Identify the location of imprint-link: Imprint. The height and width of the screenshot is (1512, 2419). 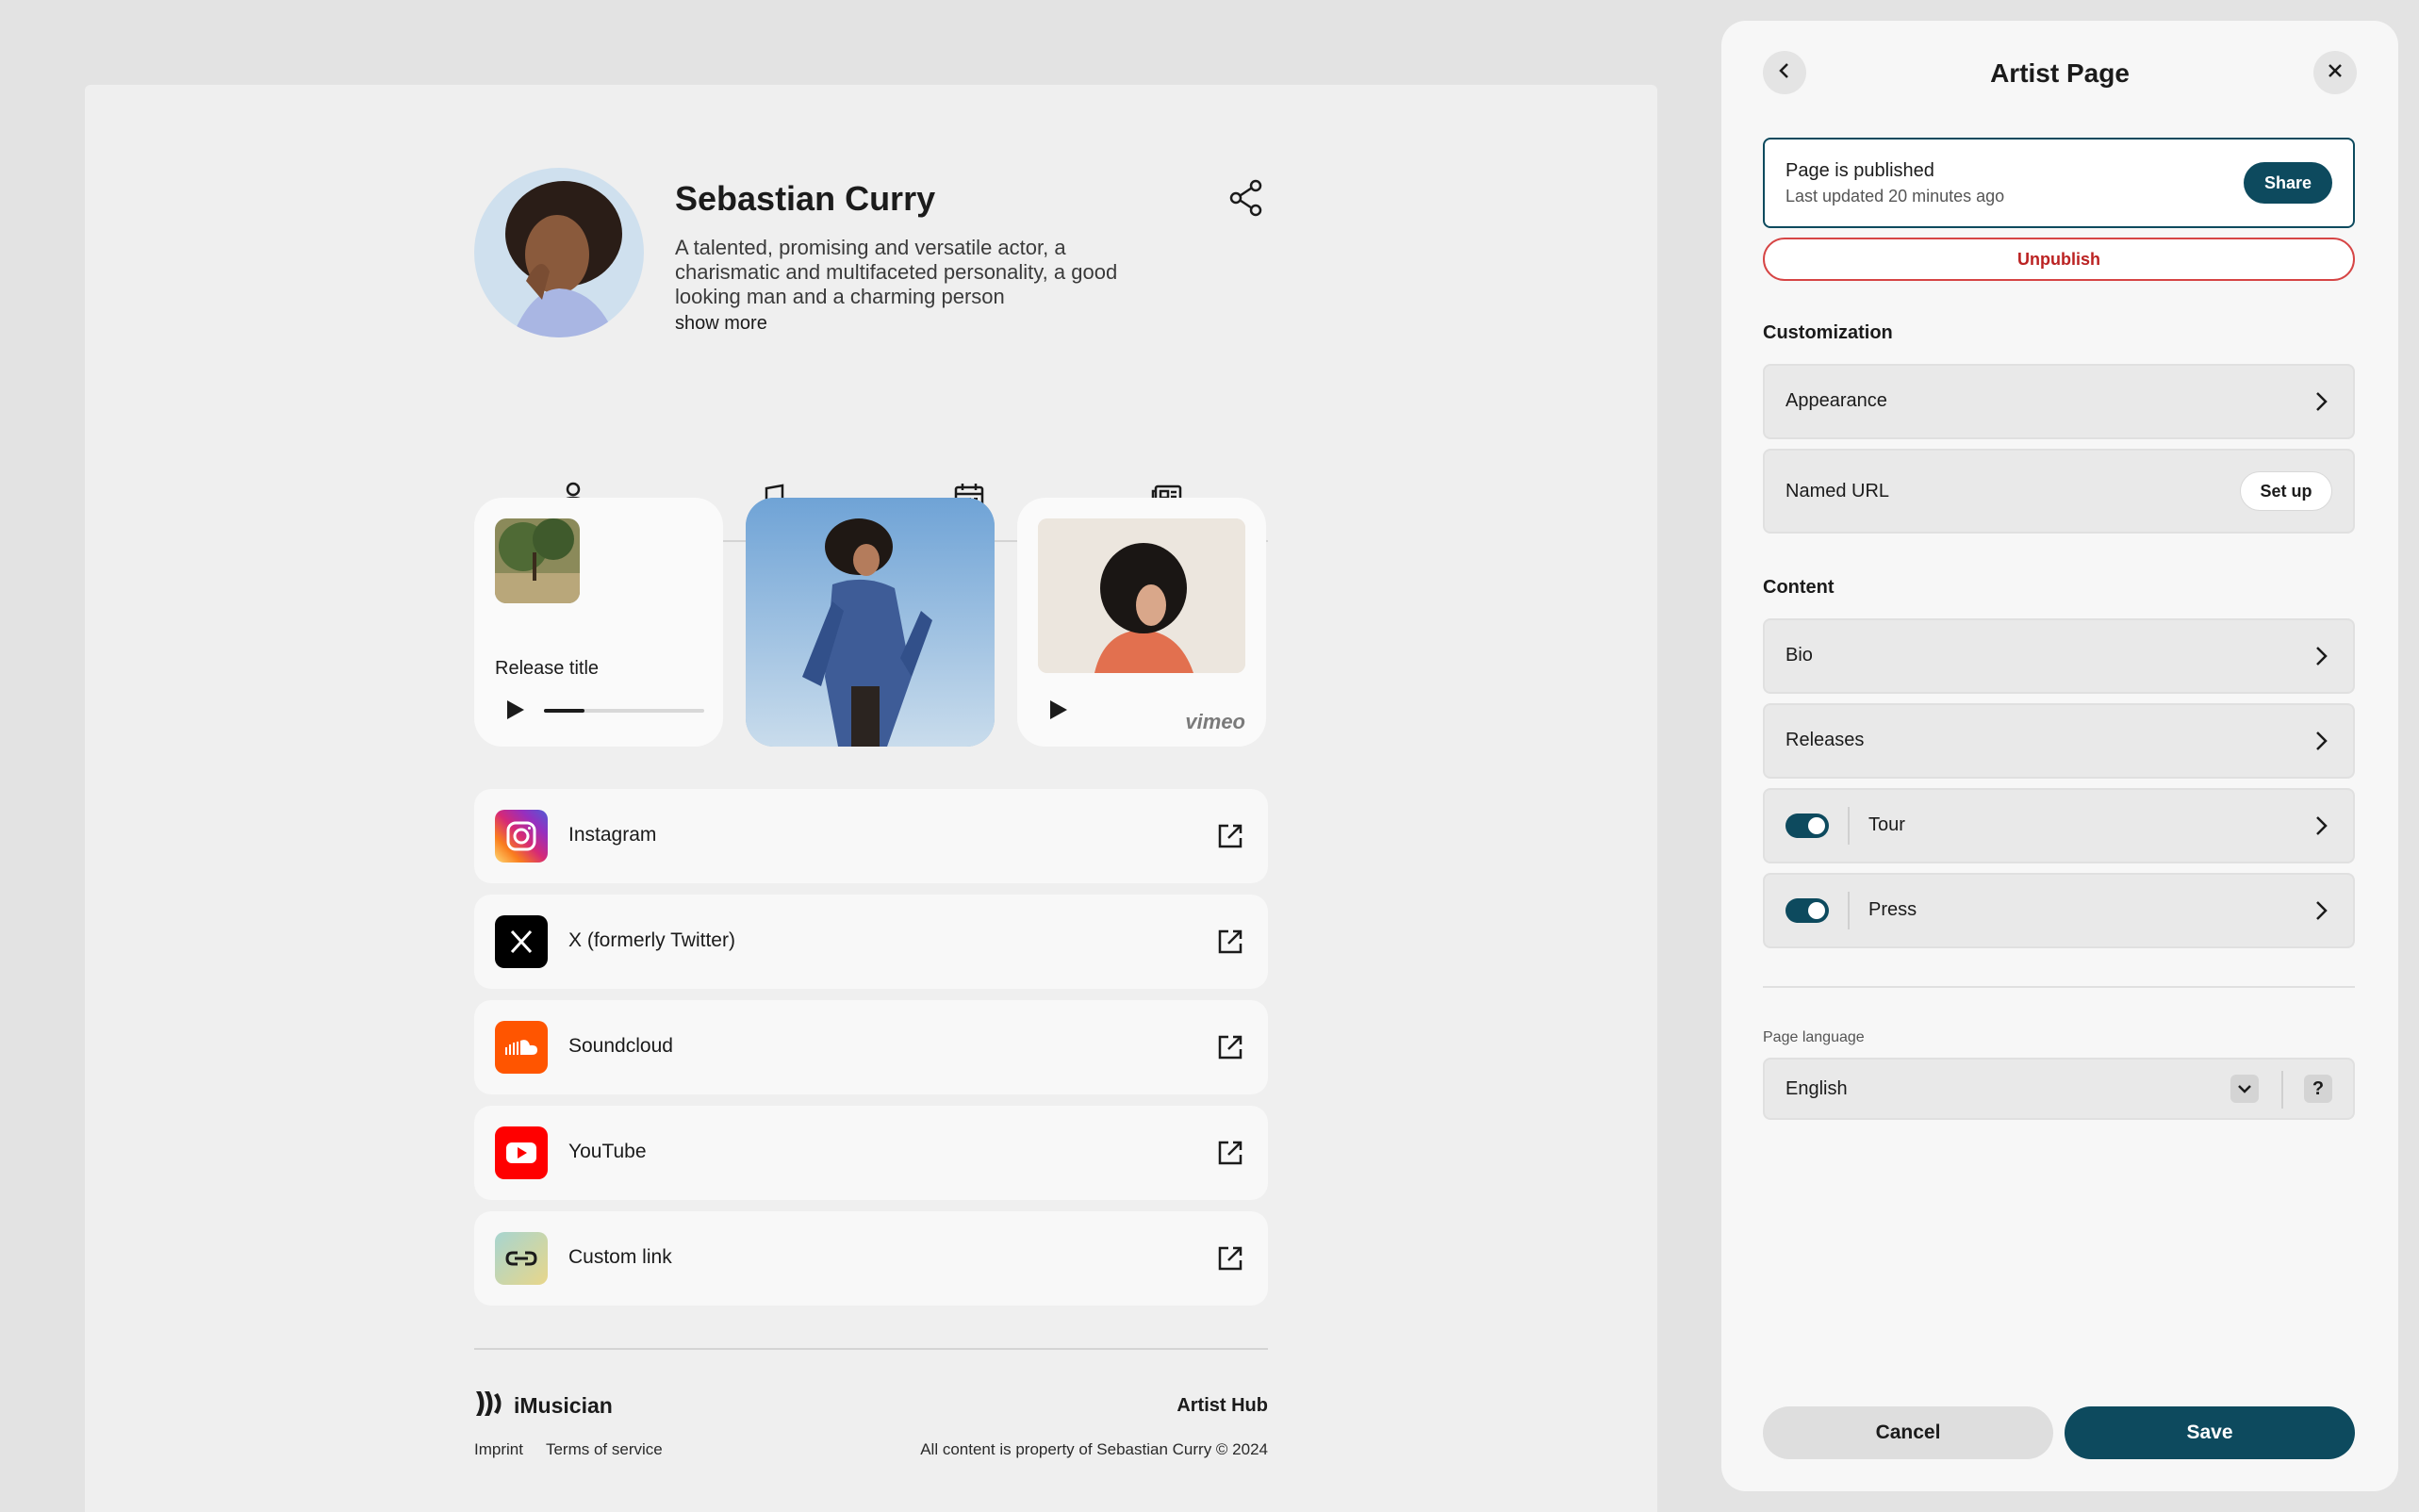
(499, 1449).